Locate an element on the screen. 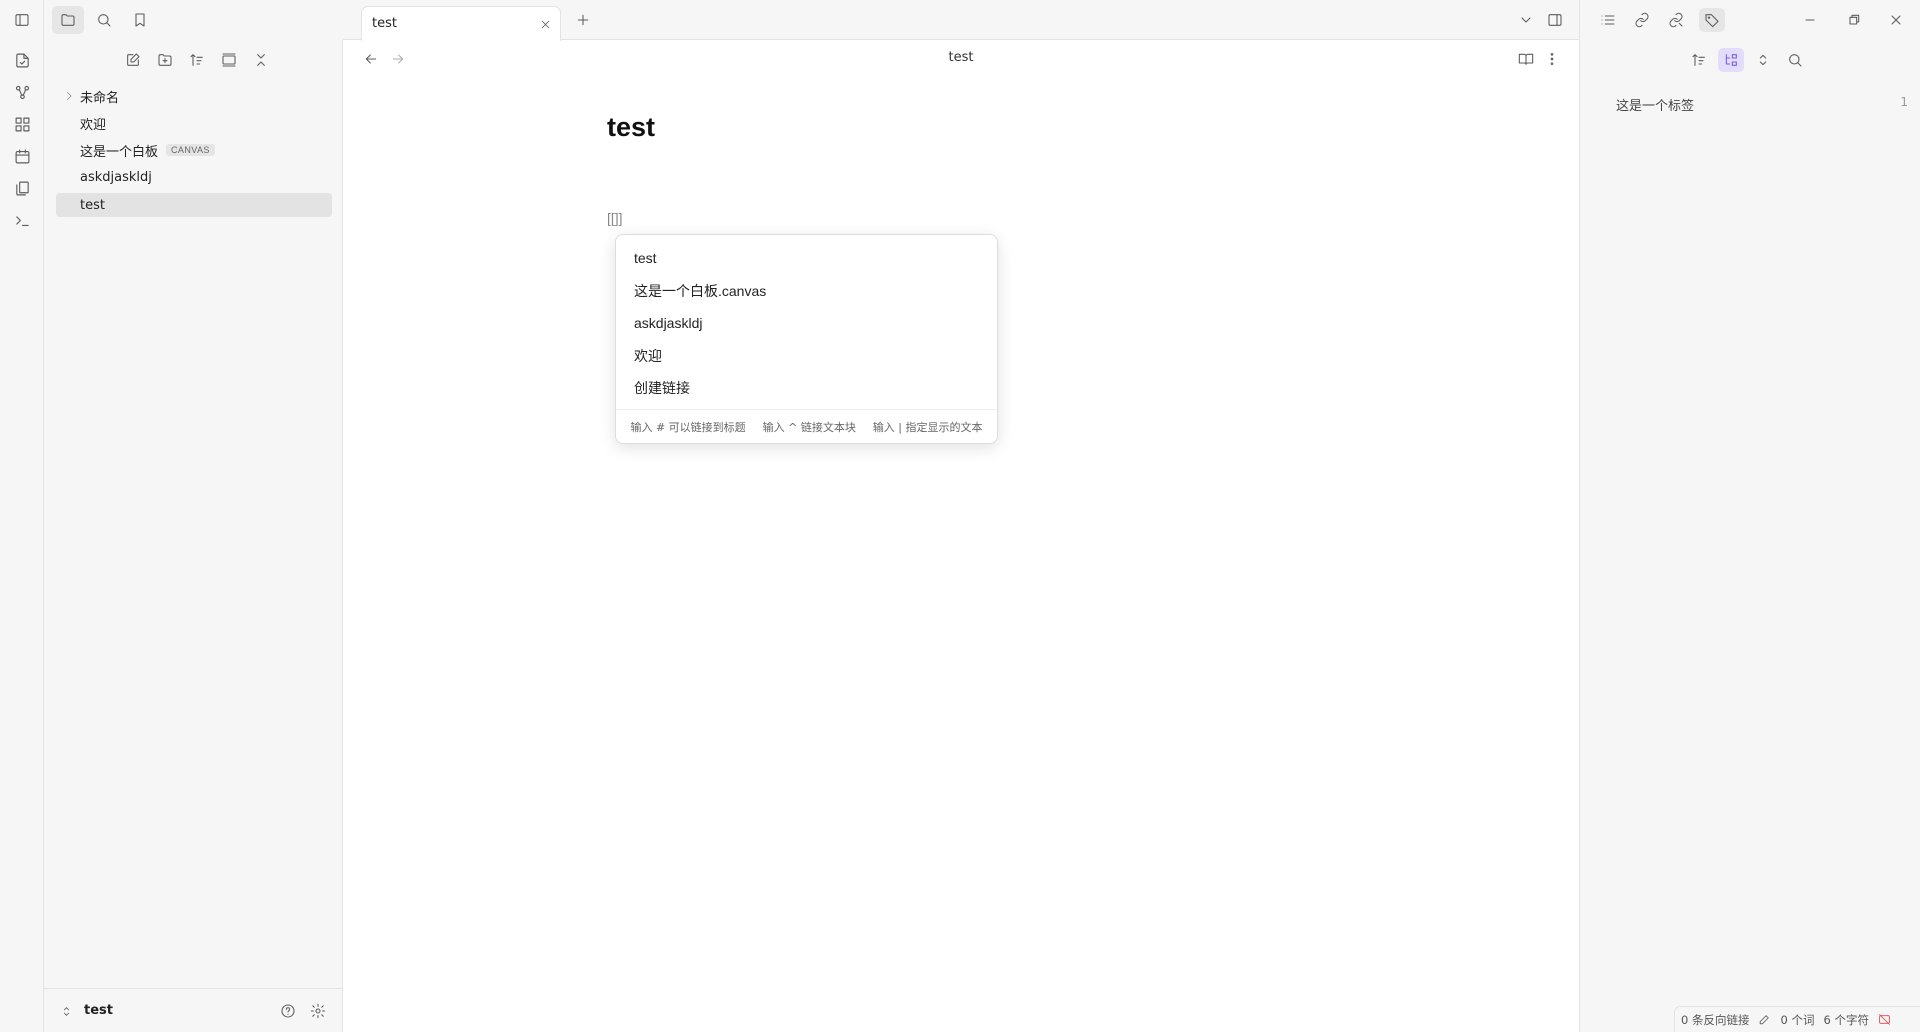 The width and height of the screenshot is (1920, 1032). status-bar: 0 条反向链接 0 个词 6 个字符 is located at coordinates (1797, 1019).